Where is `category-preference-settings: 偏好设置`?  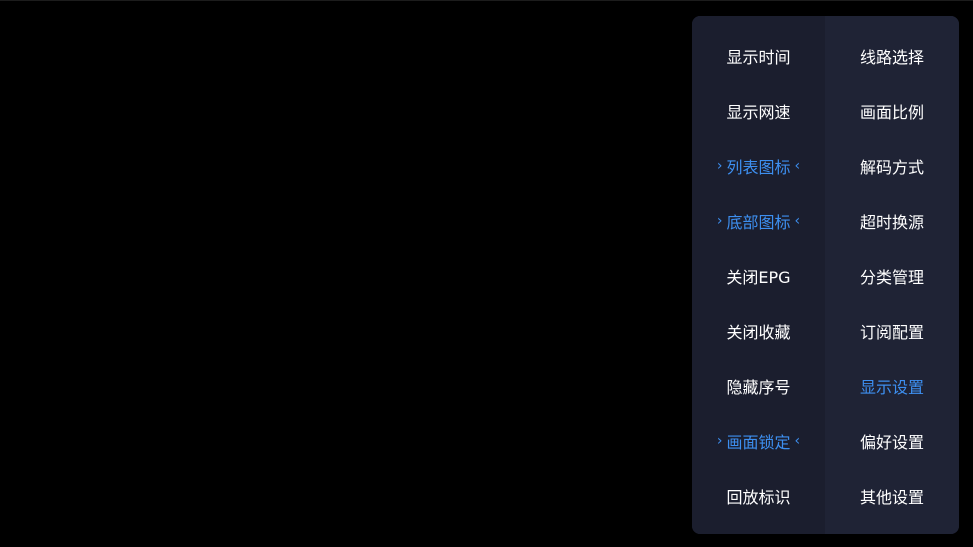
category-preference-settings: 偏好设置 is located at coordinates (892, 440).